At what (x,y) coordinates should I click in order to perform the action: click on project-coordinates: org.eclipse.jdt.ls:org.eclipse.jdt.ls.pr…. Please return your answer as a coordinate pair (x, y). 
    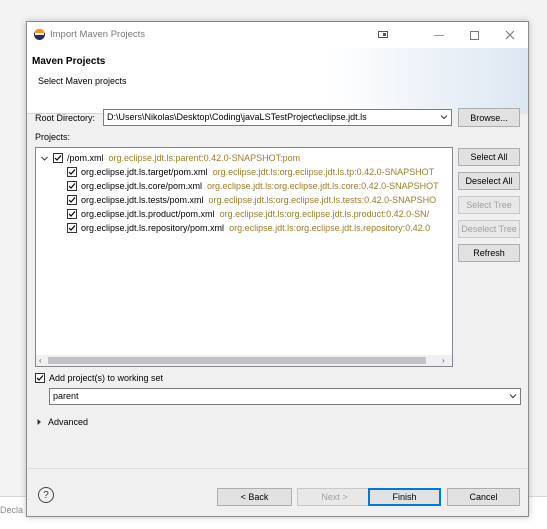
    Looking at the image, I should click on (324, 214).